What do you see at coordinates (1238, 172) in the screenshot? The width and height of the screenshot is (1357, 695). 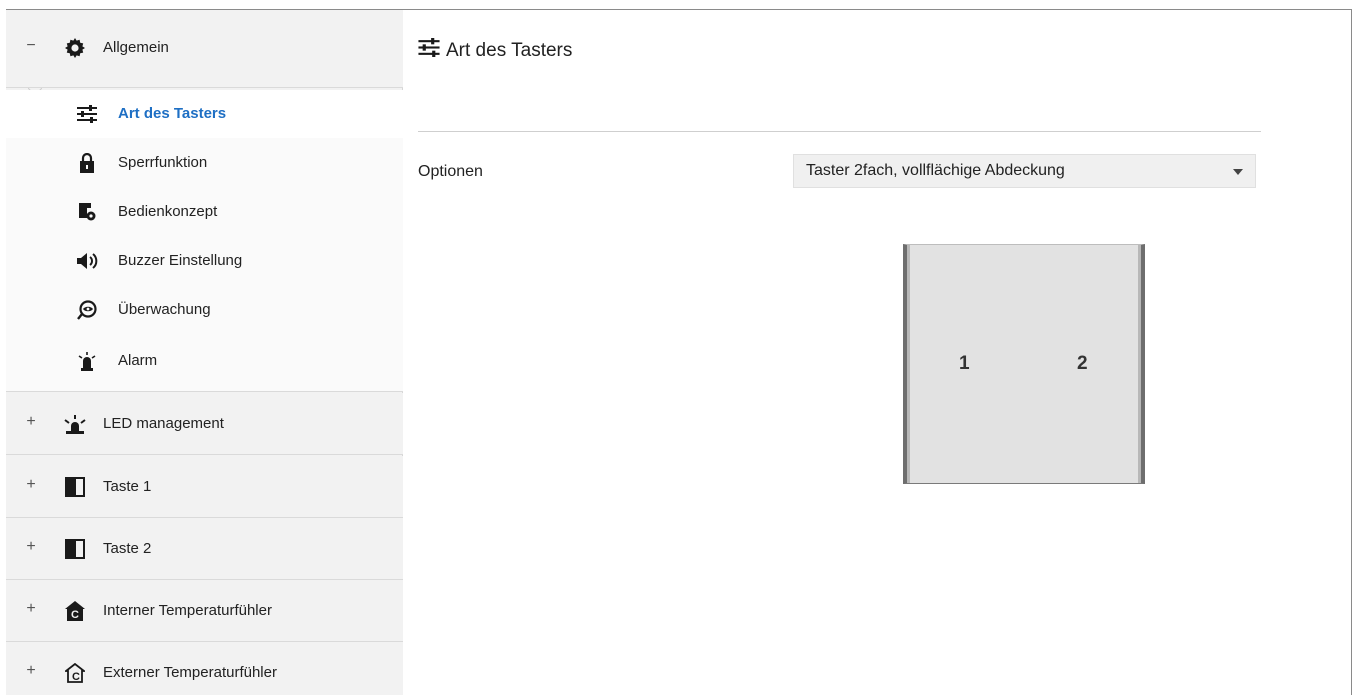 I see `chevron-down-icon` at bounding box center [1238, 172].